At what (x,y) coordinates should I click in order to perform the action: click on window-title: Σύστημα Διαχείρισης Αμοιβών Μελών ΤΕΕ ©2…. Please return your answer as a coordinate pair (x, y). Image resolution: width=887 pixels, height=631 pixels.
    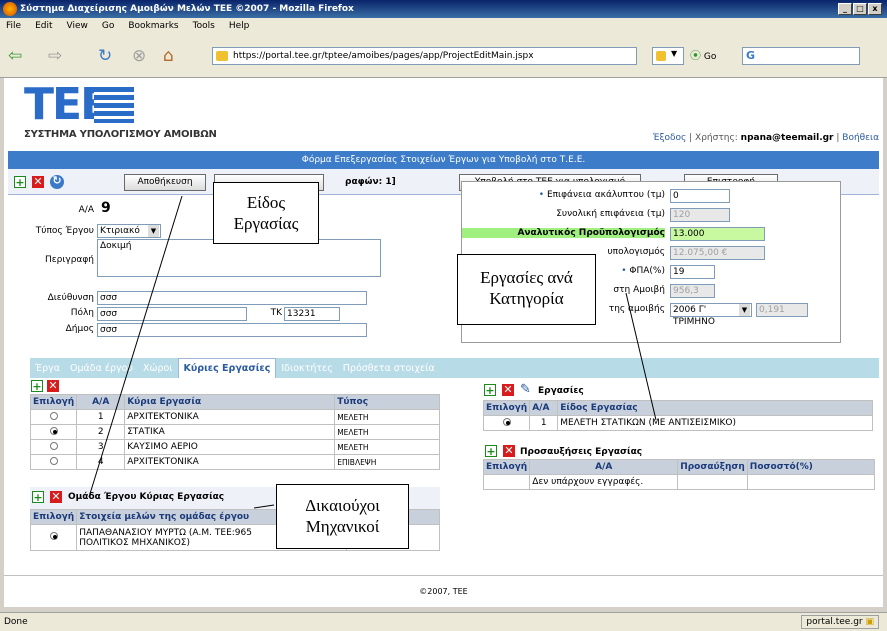
    Looking at the image, I should click on (187, 9).